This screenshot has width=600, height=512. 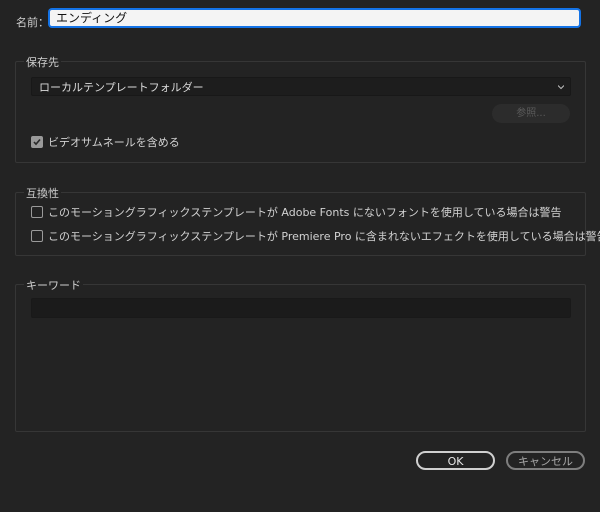 What do you see at coordinates (42, 193) in the screenshot?
I see `compatibility-title: 互換性` at bounding box center [42, 193].